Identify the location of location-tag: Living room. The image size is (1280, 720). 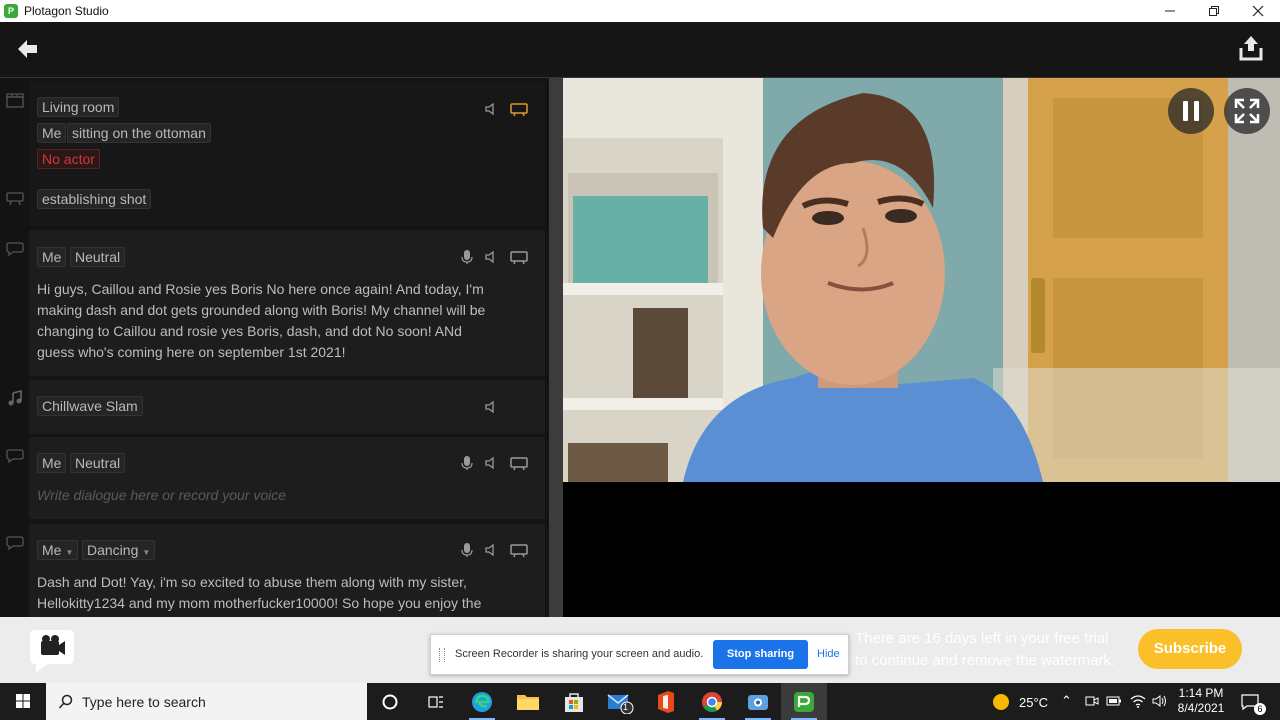
(78, 107).